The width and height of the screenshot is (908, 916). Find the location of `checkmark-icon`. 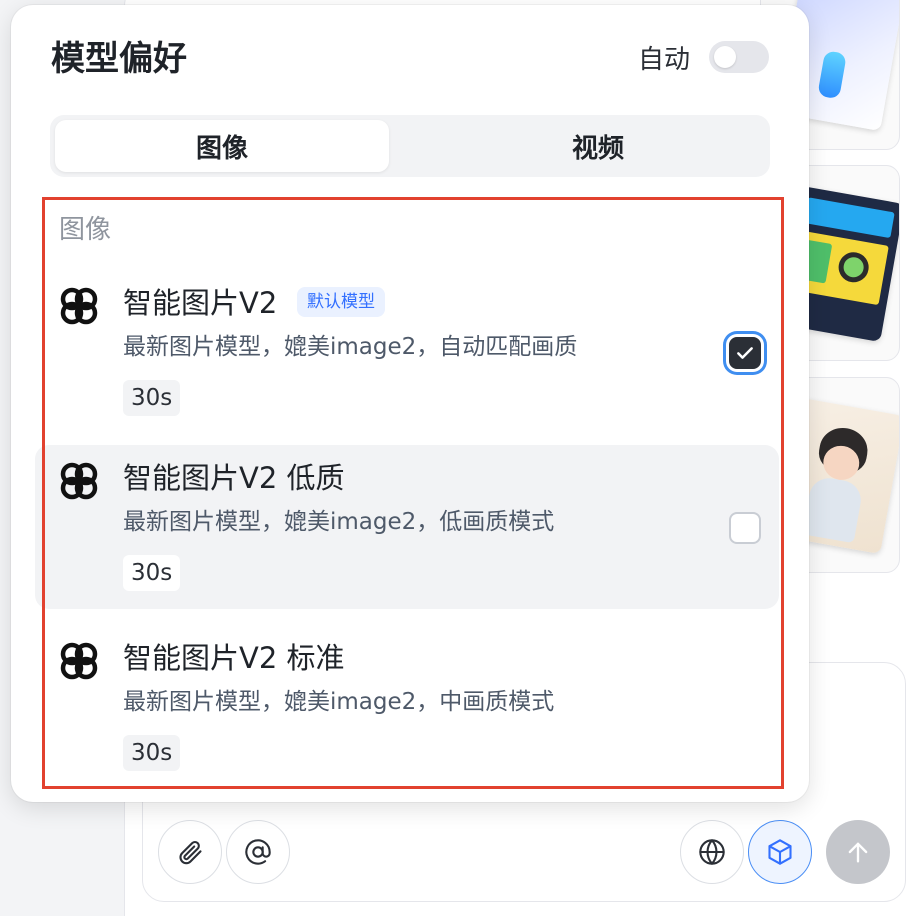

checkmark-icon is located at coordinates (745, 353).